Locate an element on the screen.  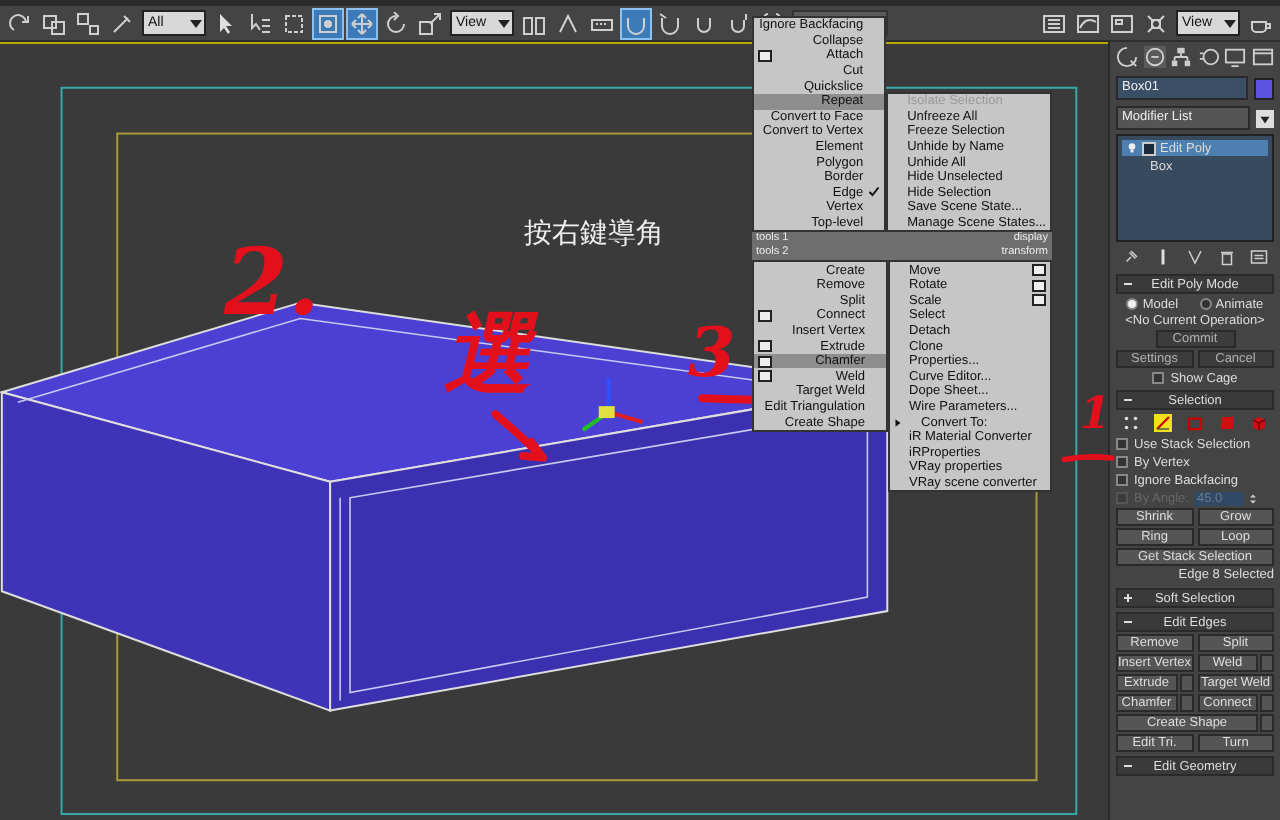
monitor-icon is located at coordinates (1235, 57).